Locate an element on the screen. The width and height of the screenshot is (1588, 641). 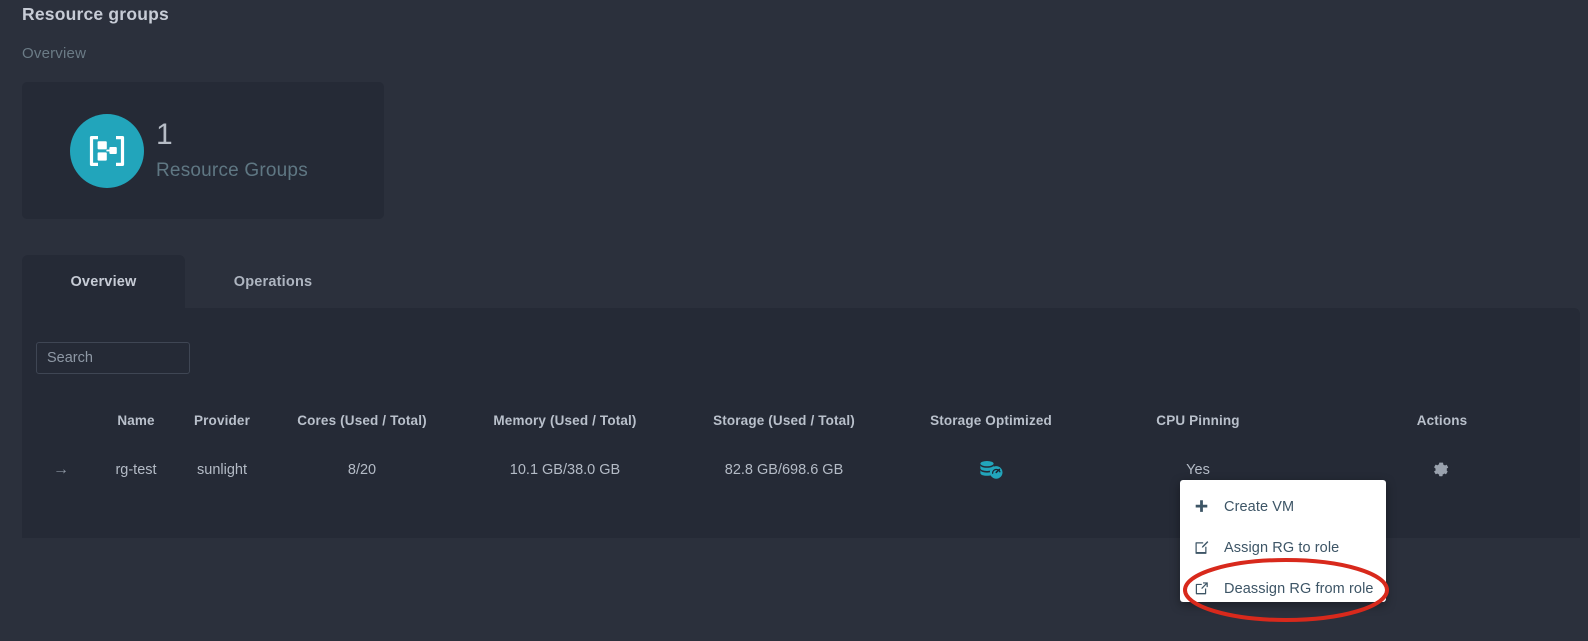
page-title: Resource groups is located at coordinates (95, 14).